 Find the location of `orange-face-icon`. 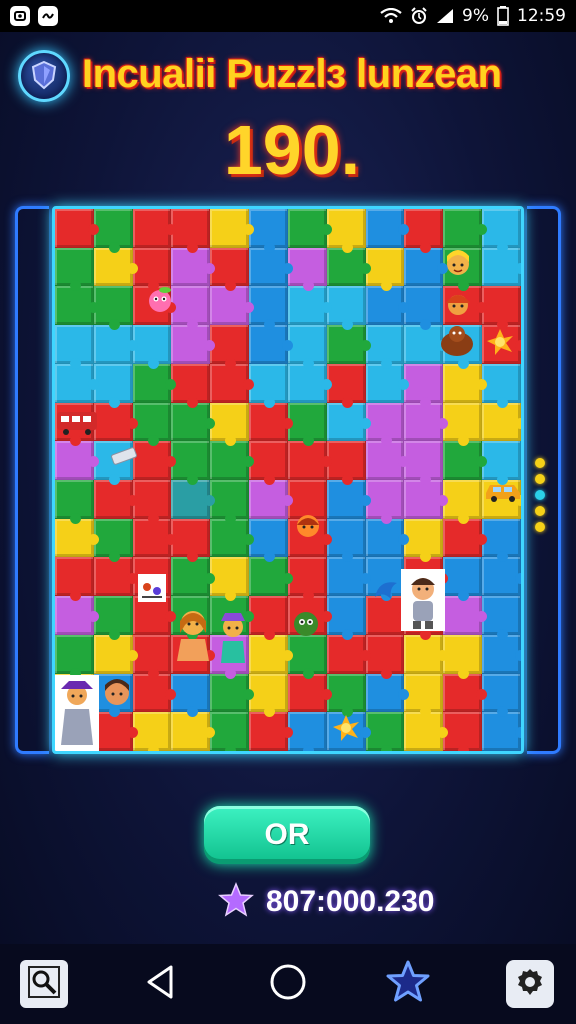

orange-face-icon is located at coordinates (308, 526).